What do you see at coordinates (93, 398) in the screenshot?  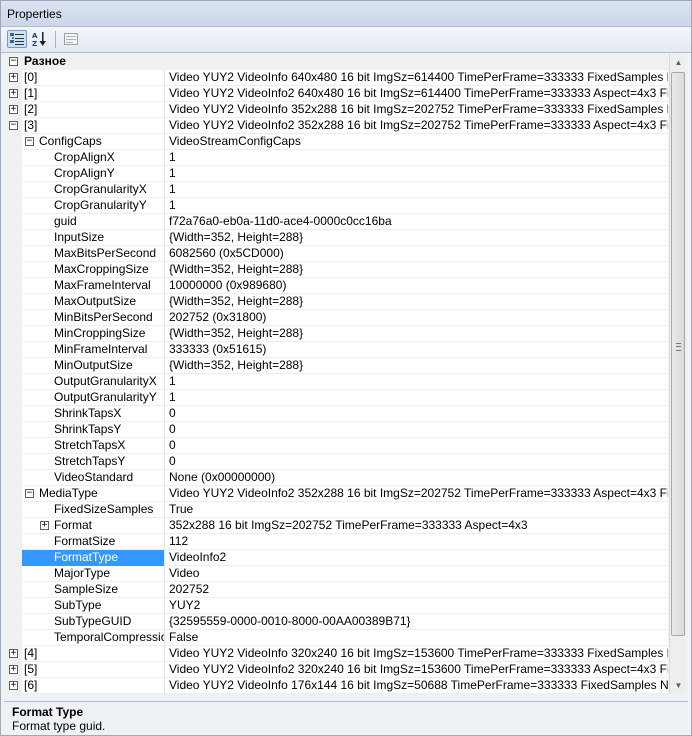 I see `property-name-cell: OutputGranularityY` at bounding box center [93, 398].